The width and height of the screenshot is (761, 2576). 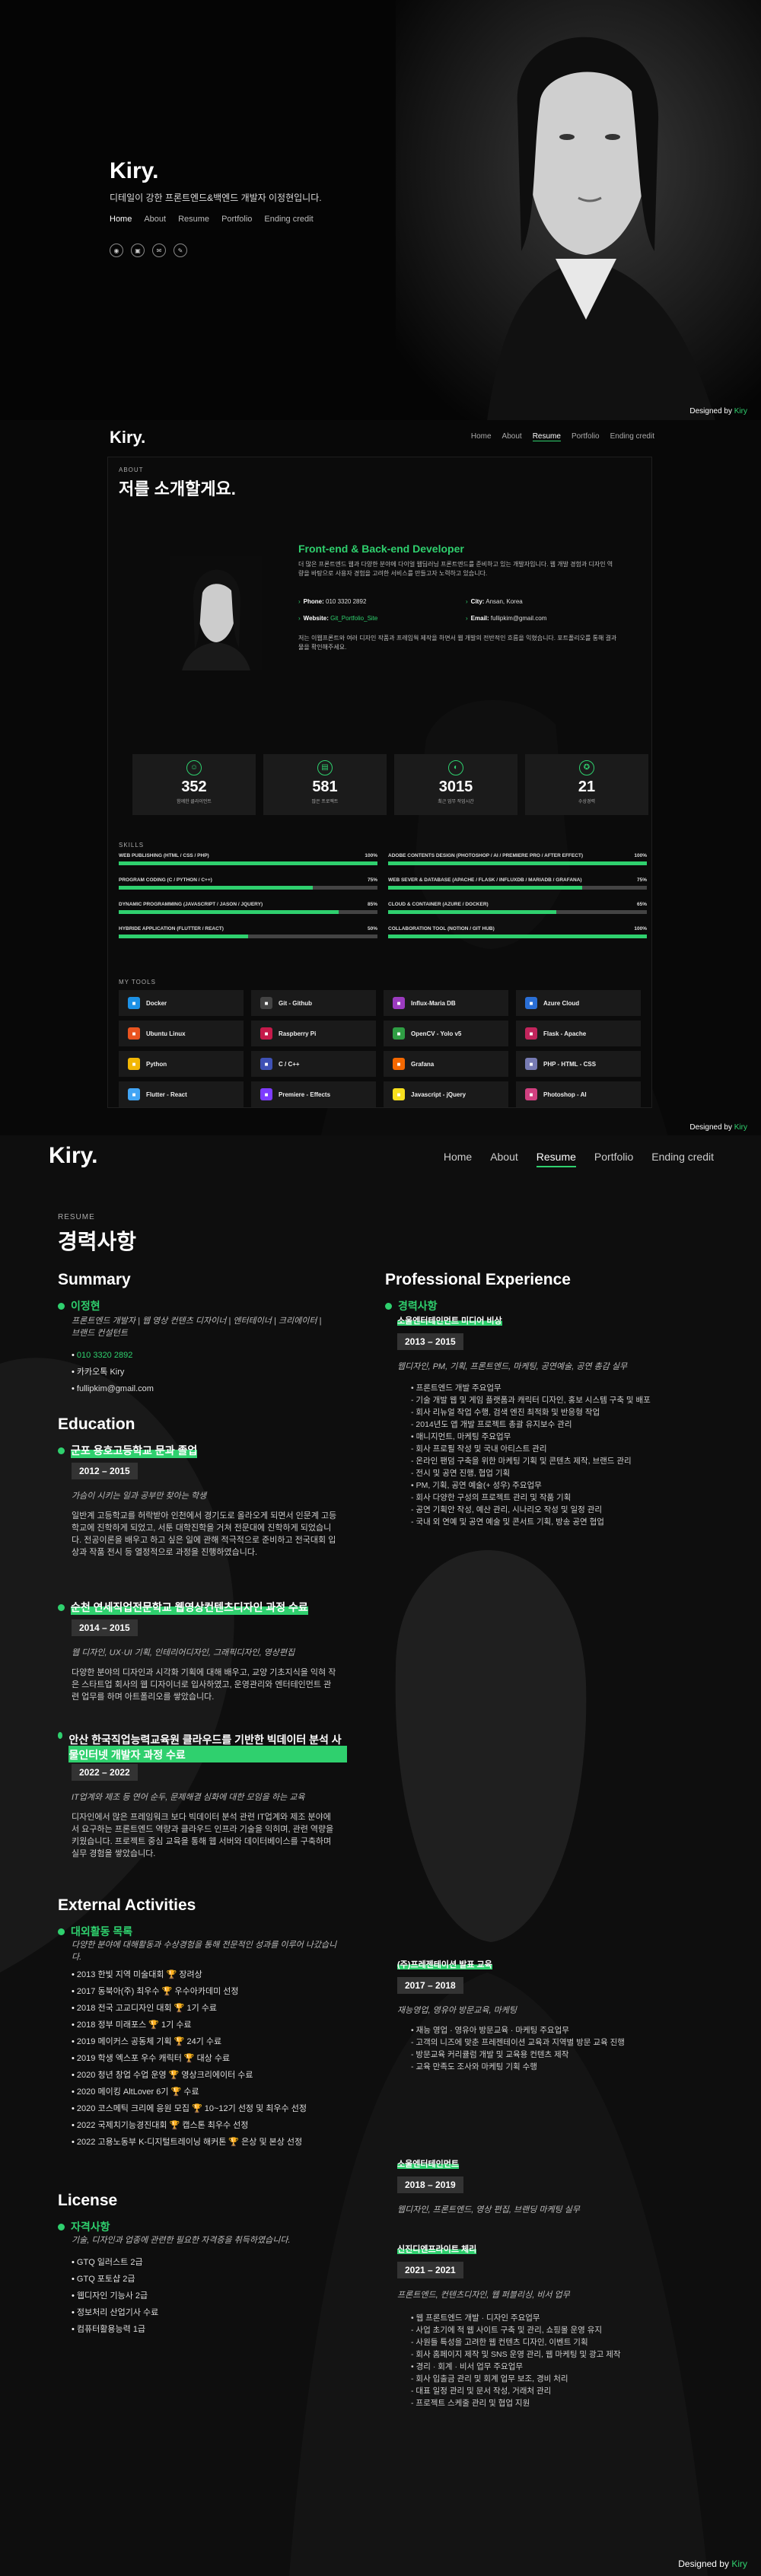 I want to click on github-icon: ■, so click(x=266, y=1003).